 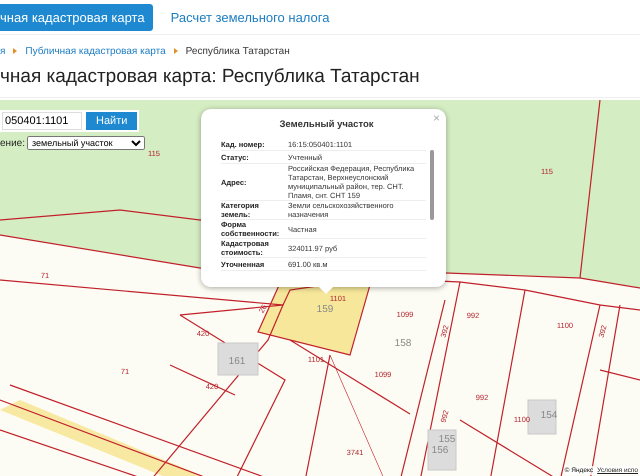 What do you see at coordinates (250, 17) in the screenshot?
I see `nav-tab: Расчет земельного налога` at bounding box center [250, 17].